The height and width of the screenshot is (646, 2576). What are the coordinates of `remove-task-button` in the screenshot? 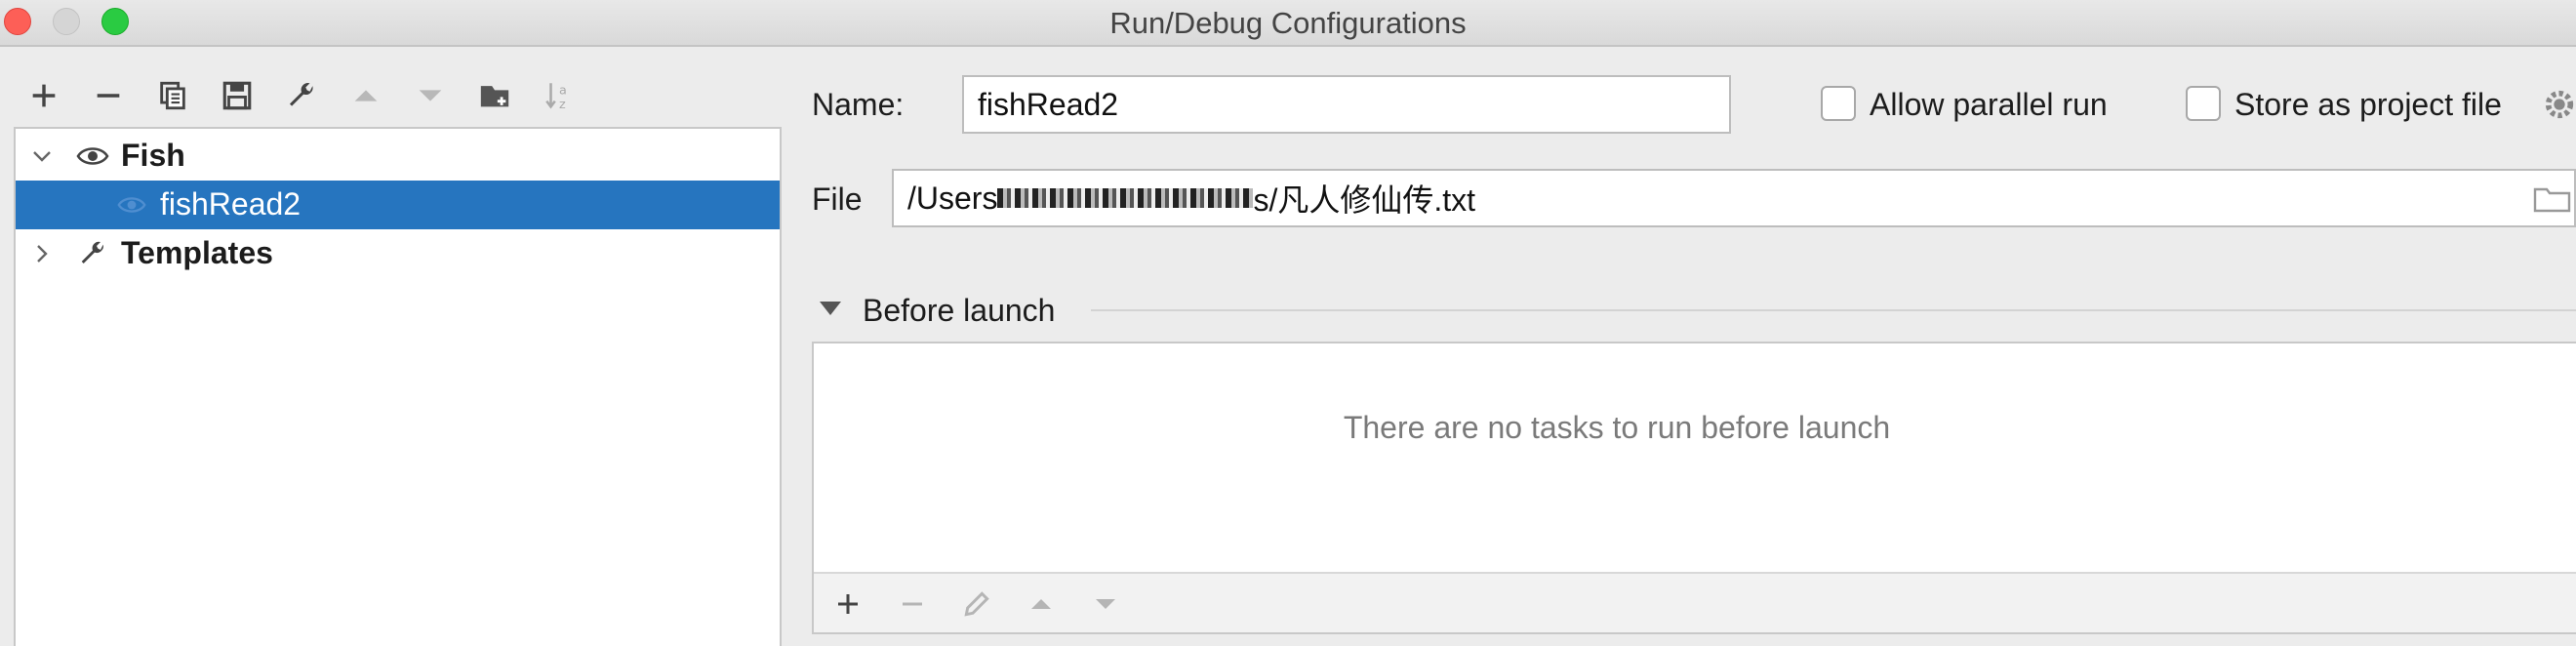 It's located at (912, 605).